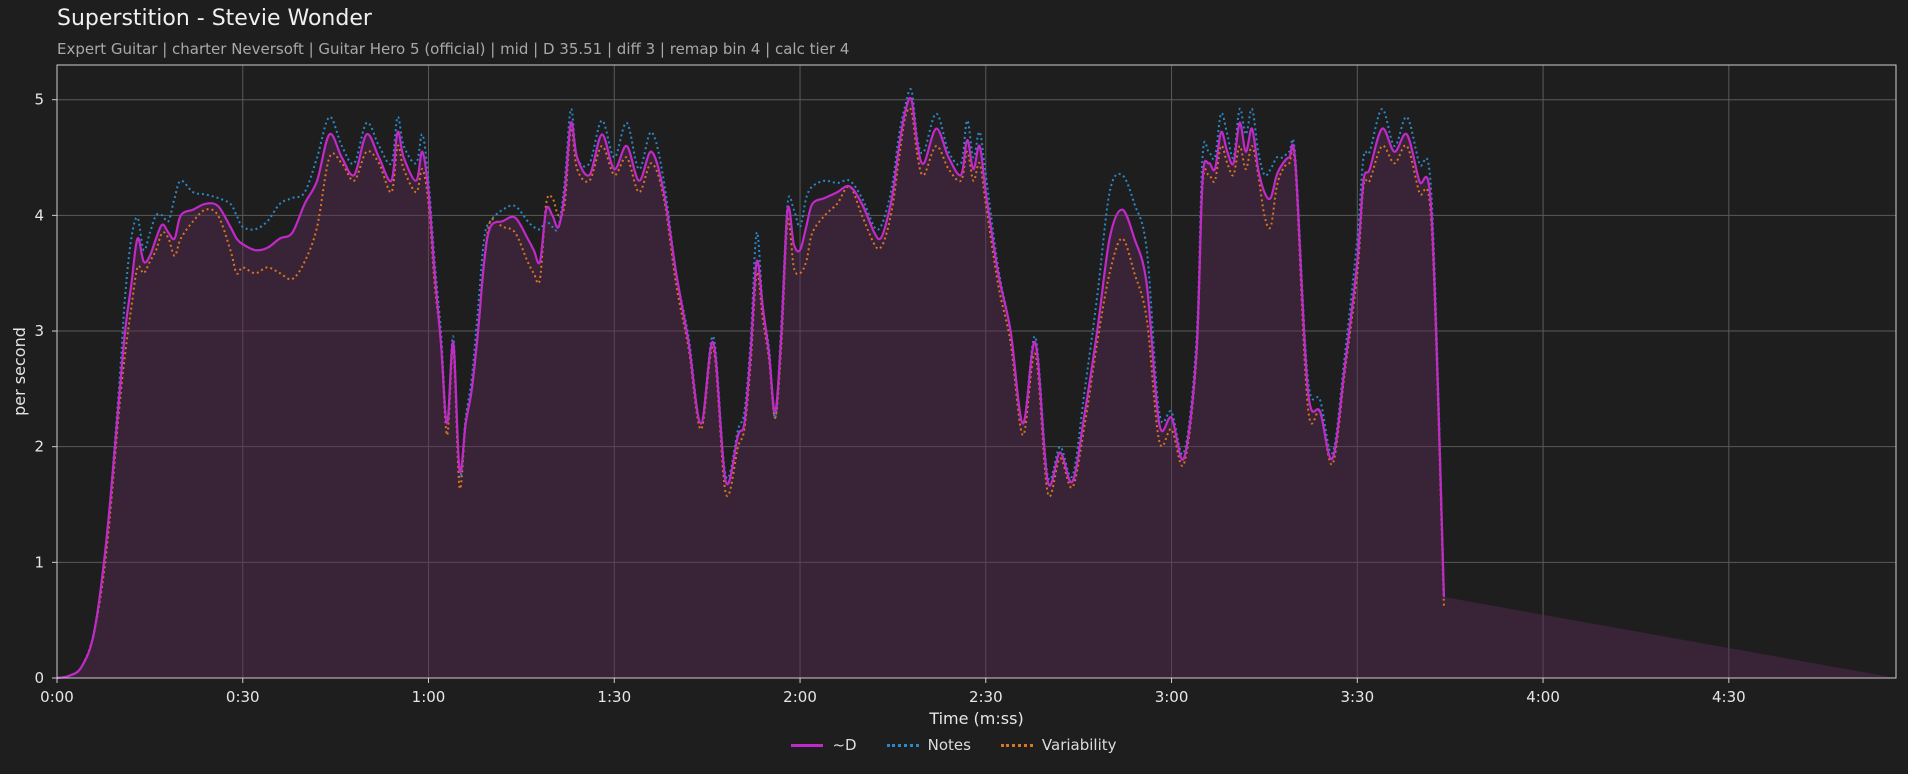 This screenshot has height=774, width=1908. Describe the element at coordinates (19, 371) in the screenshot. I see `y-axis-label: per second` at that location.